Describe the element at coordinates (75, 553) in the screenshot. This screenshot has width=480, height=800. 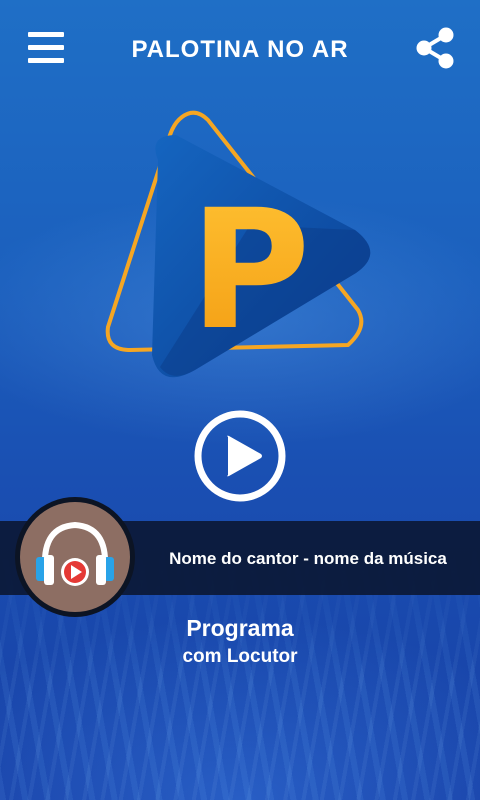
I see `headphones-icon` at that location.